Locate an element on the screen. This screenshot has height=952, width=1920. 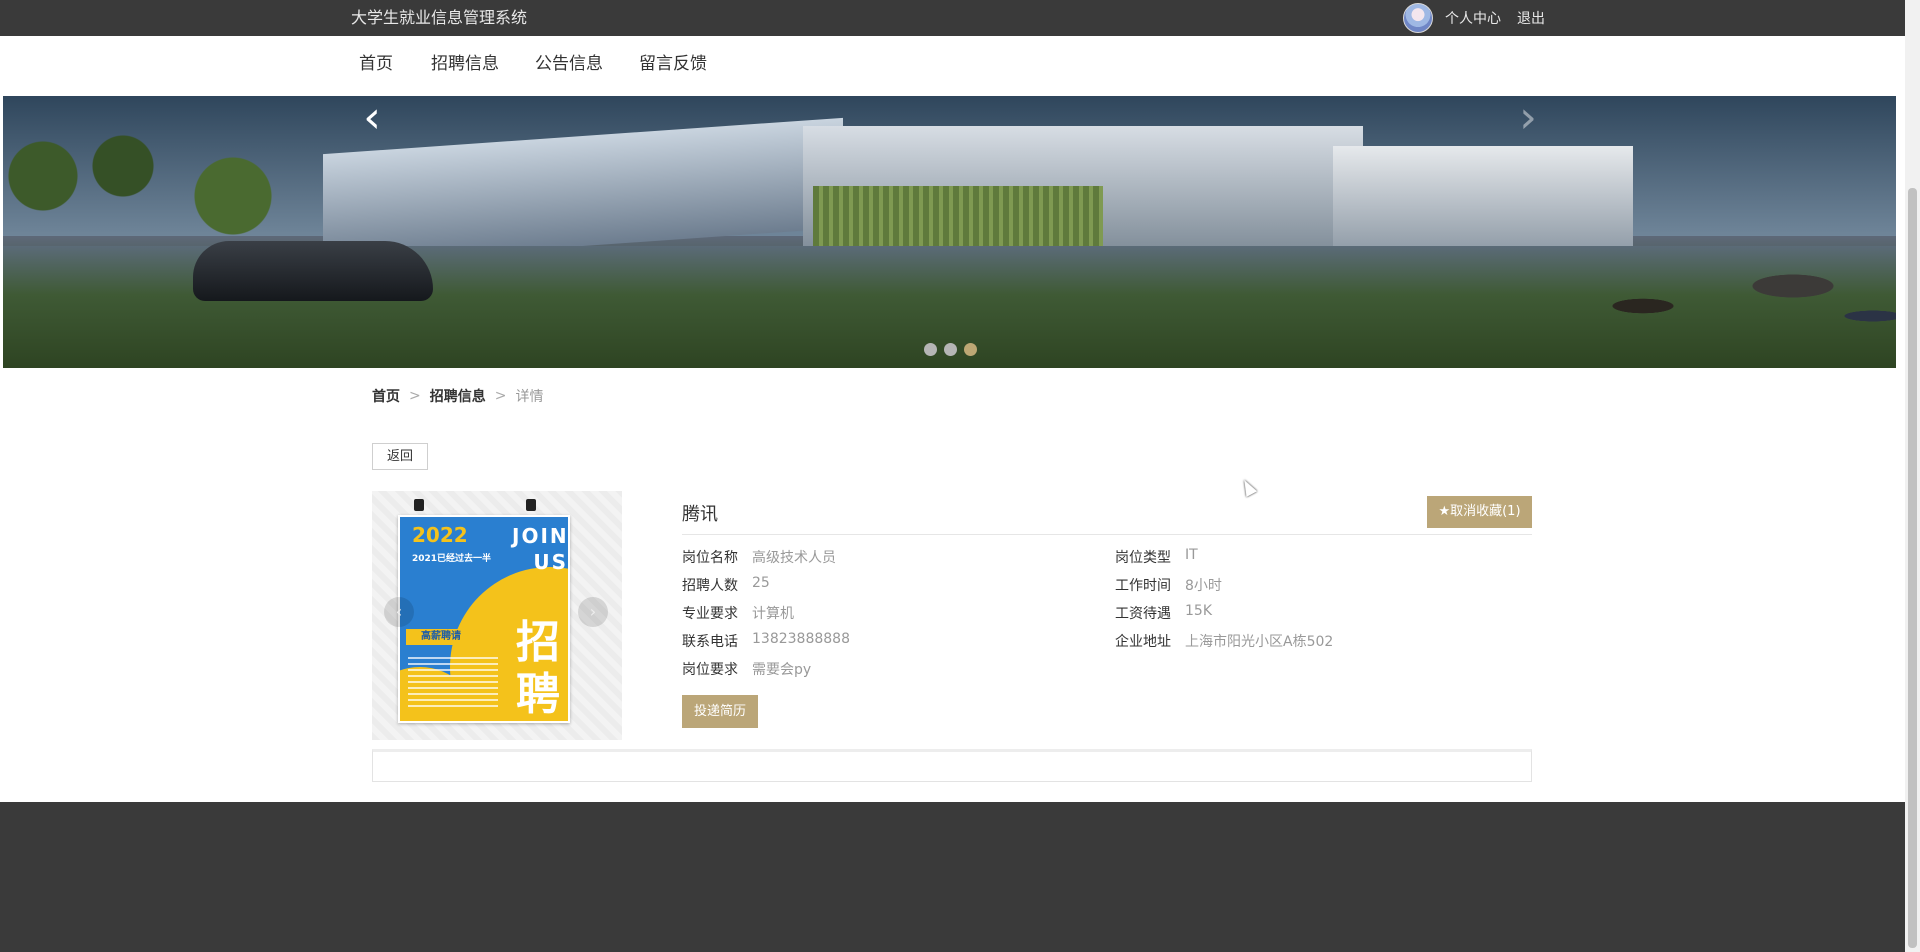
scrollbar-thumb is located at coordinates (1912, 568).